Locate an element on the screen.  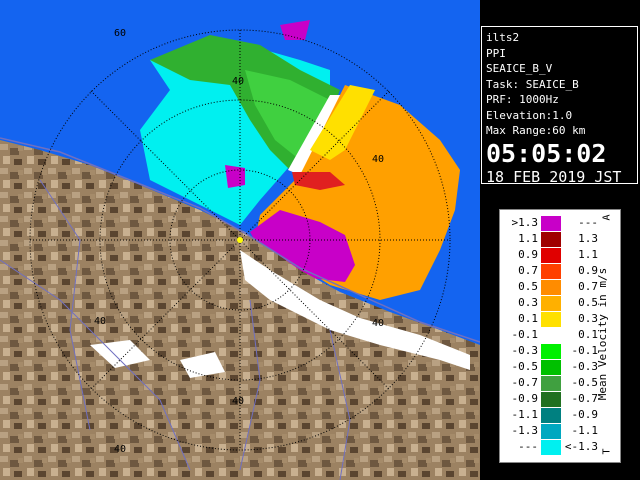
echo-magenta-small is located at coordinates (235, 176).